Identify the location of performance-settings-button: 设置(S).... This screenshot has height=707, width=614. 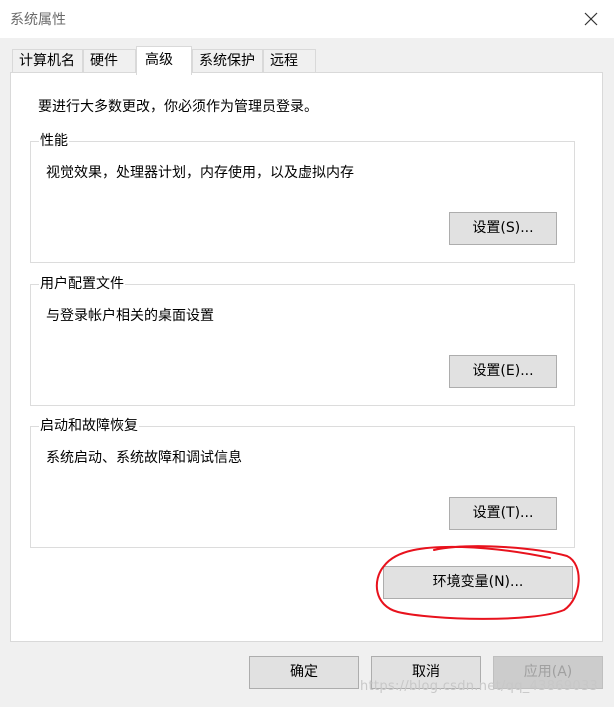
(503, 228).